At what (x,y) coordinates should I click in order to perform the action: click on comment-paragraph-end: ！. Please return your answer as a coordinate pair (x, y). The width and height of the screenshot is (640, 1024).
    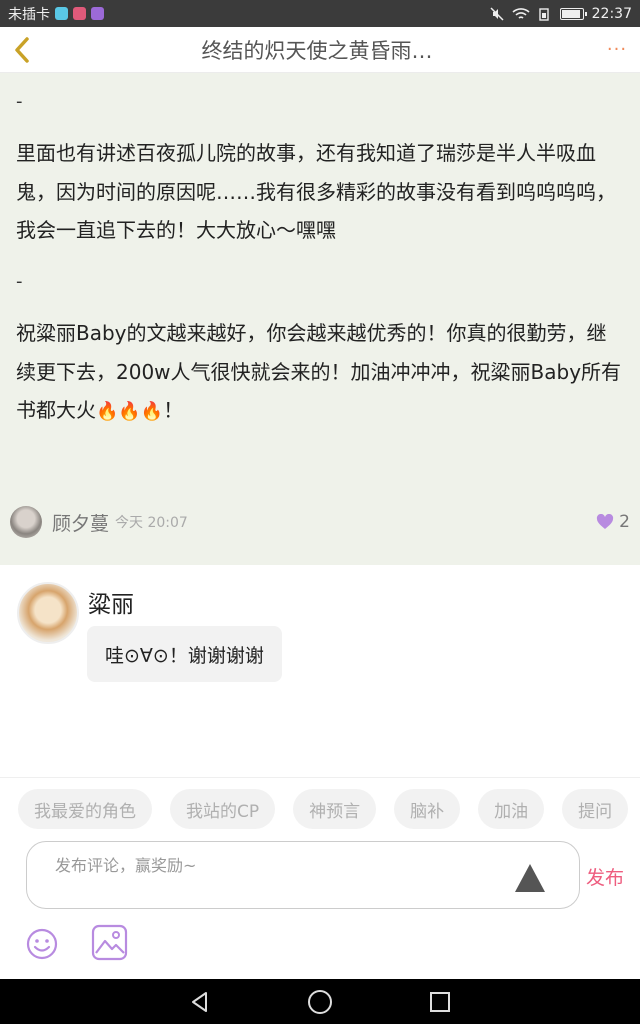
    Looking at the image, I should click on (173, 410).